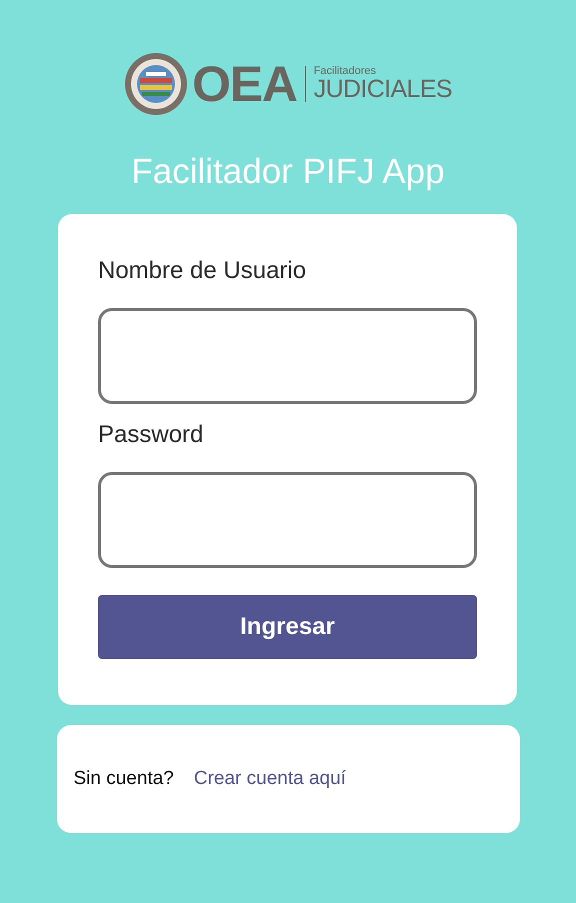 This screenshot has height=903, width=576. I want to click on login-button: Ingresar, so click(287, 626).